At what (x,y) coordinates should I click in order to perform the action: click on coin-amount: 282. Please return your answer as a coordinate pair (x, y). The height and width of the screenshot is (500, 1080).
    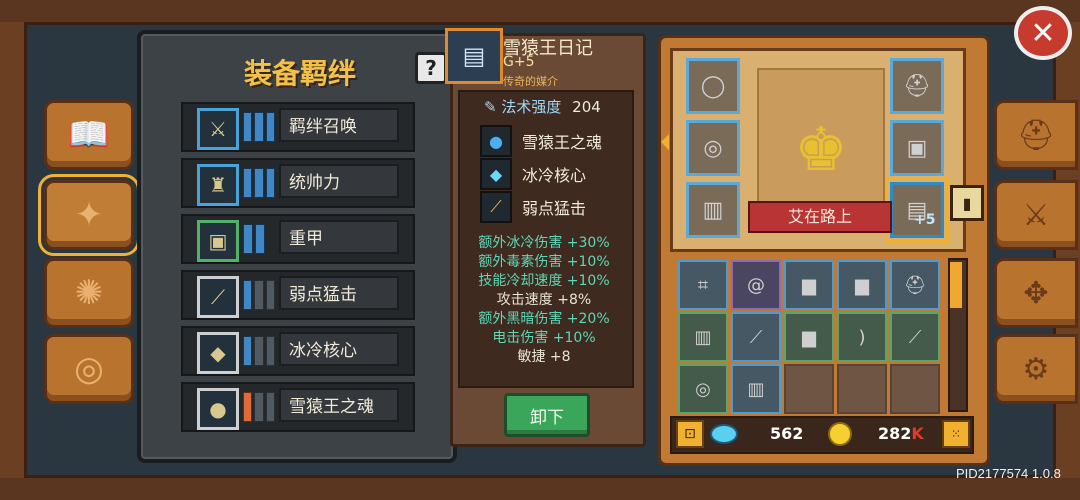
    Looking at the image, I should click on (895, 433).